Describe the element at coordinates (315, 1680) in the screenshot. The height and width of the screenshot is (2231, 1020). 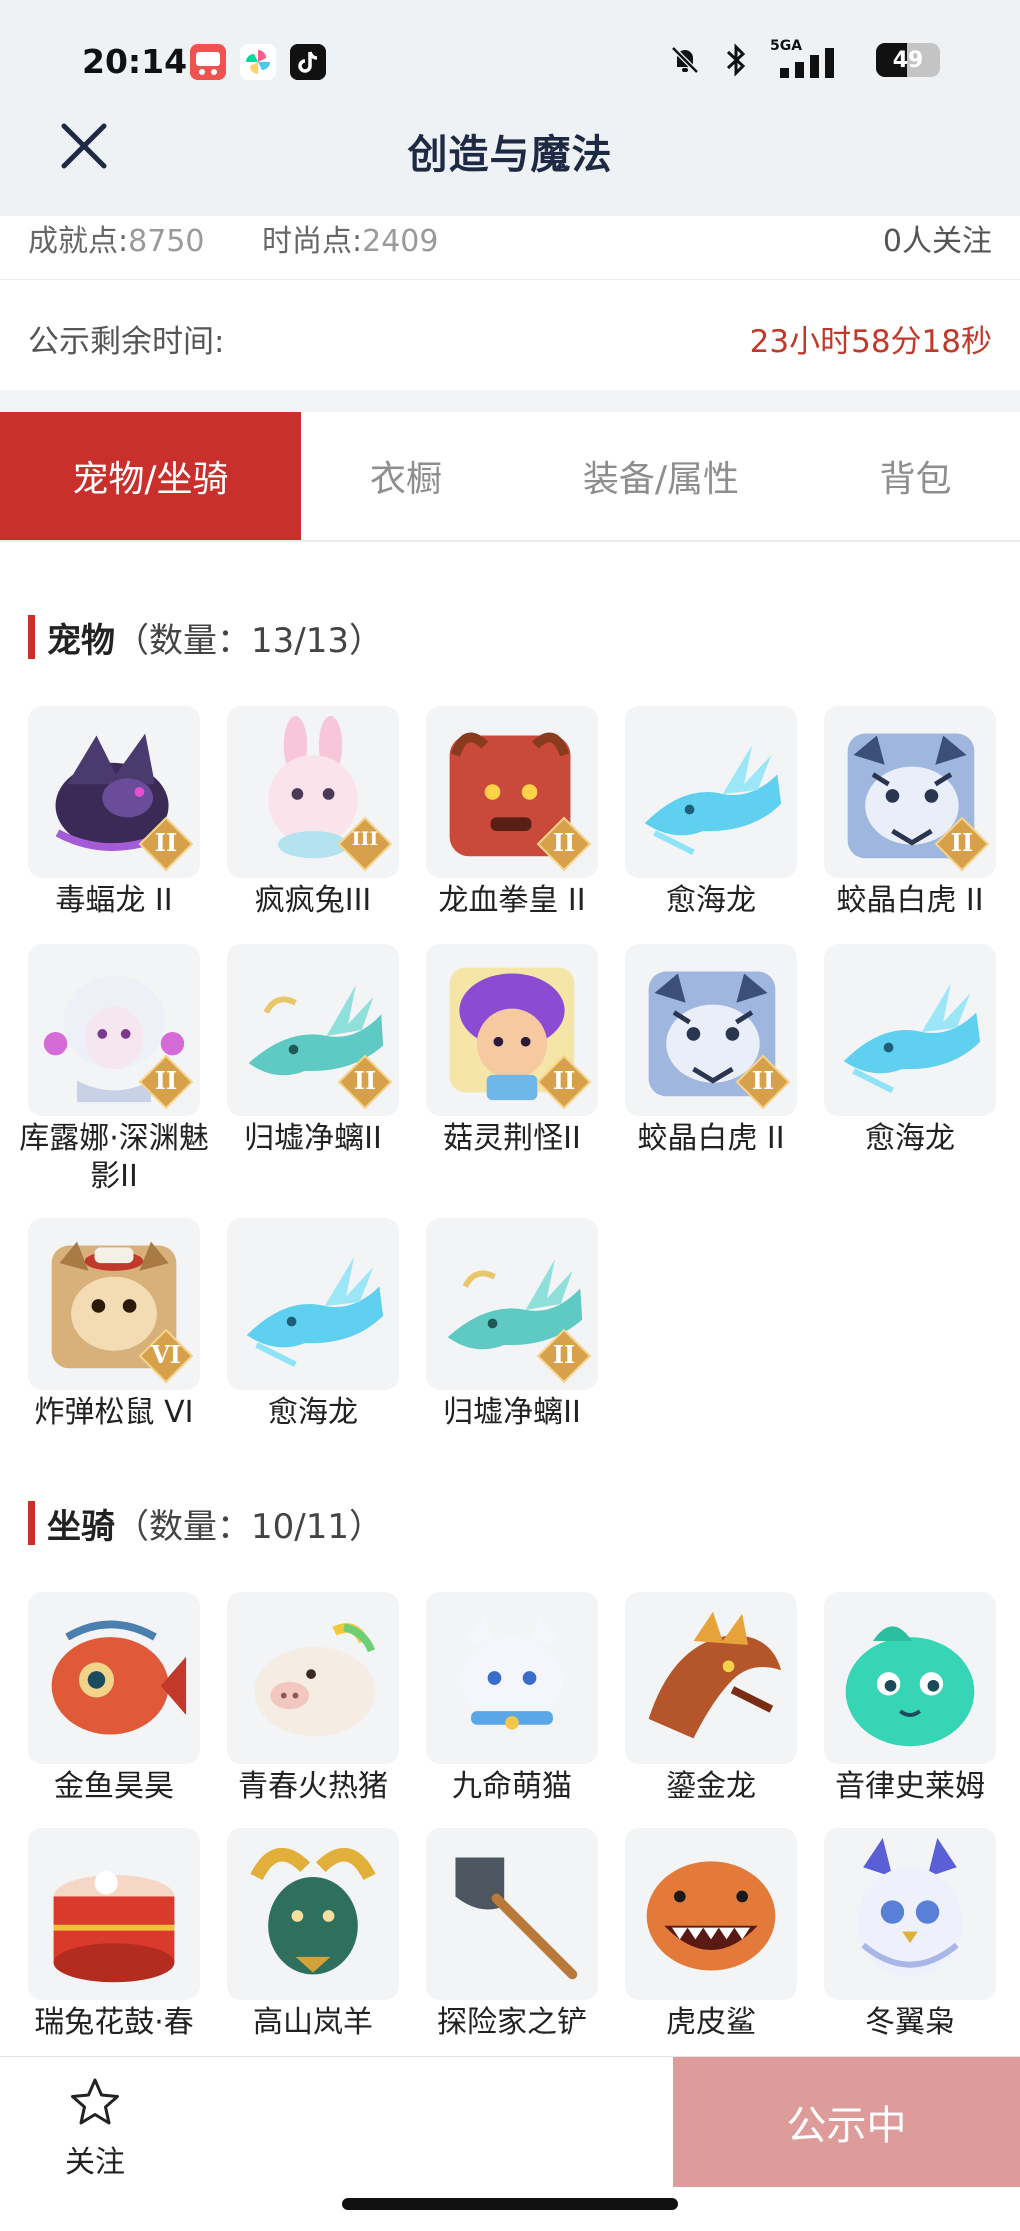
I see `pig-image` at that location.